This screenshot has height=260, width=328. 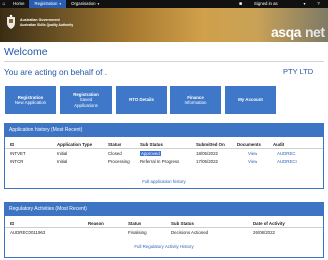 I want to click on acting-on-behalf-label: You are acting on behalf of ., so click(x=56, y=72).